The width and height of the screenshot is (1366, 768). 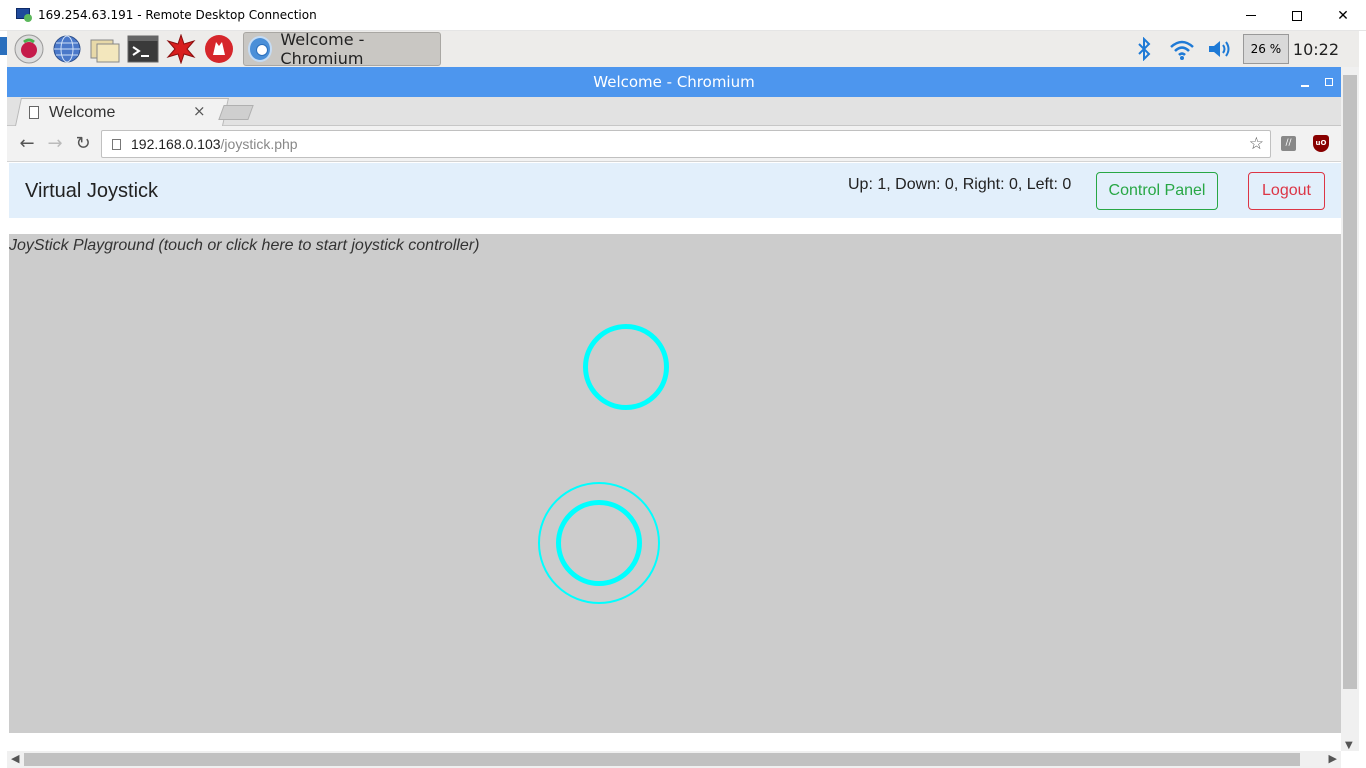 What do you see at coordinates (960, 184) in the screenshot?
I see `joystick-status: Up: 1, Down: 0, Right: 0, Left: 0` at bounding box center [960, 184].